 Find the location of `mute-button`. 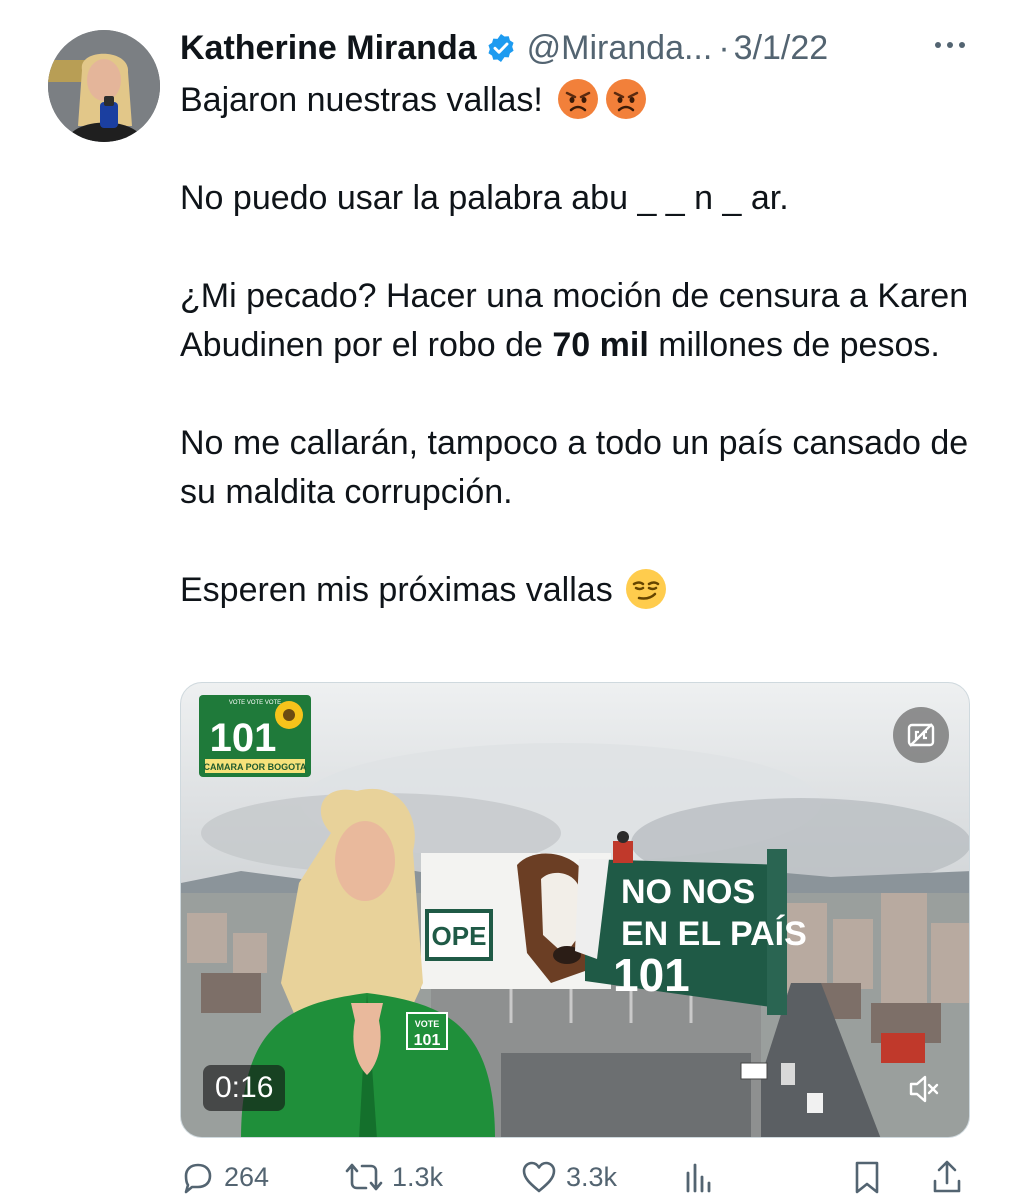

mute-button is located at coordinates (923, 1089).